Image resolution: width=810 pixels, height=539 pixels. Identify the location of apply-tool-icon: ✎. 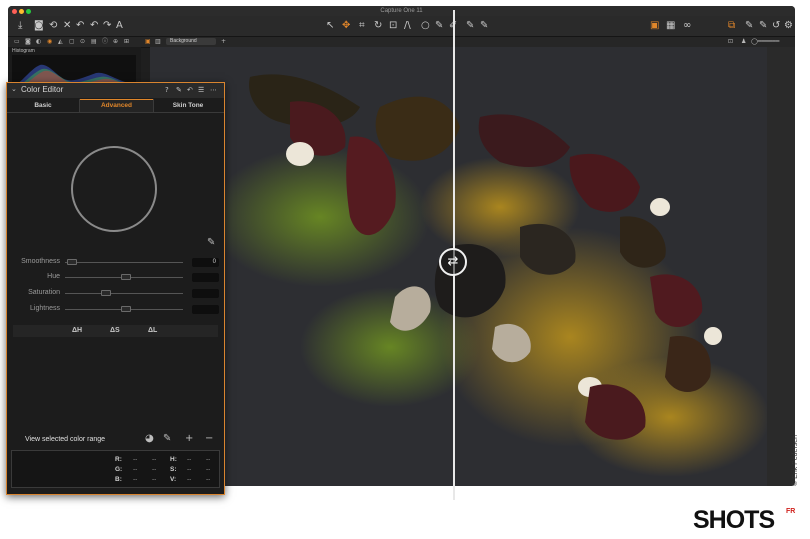
(484, 26).